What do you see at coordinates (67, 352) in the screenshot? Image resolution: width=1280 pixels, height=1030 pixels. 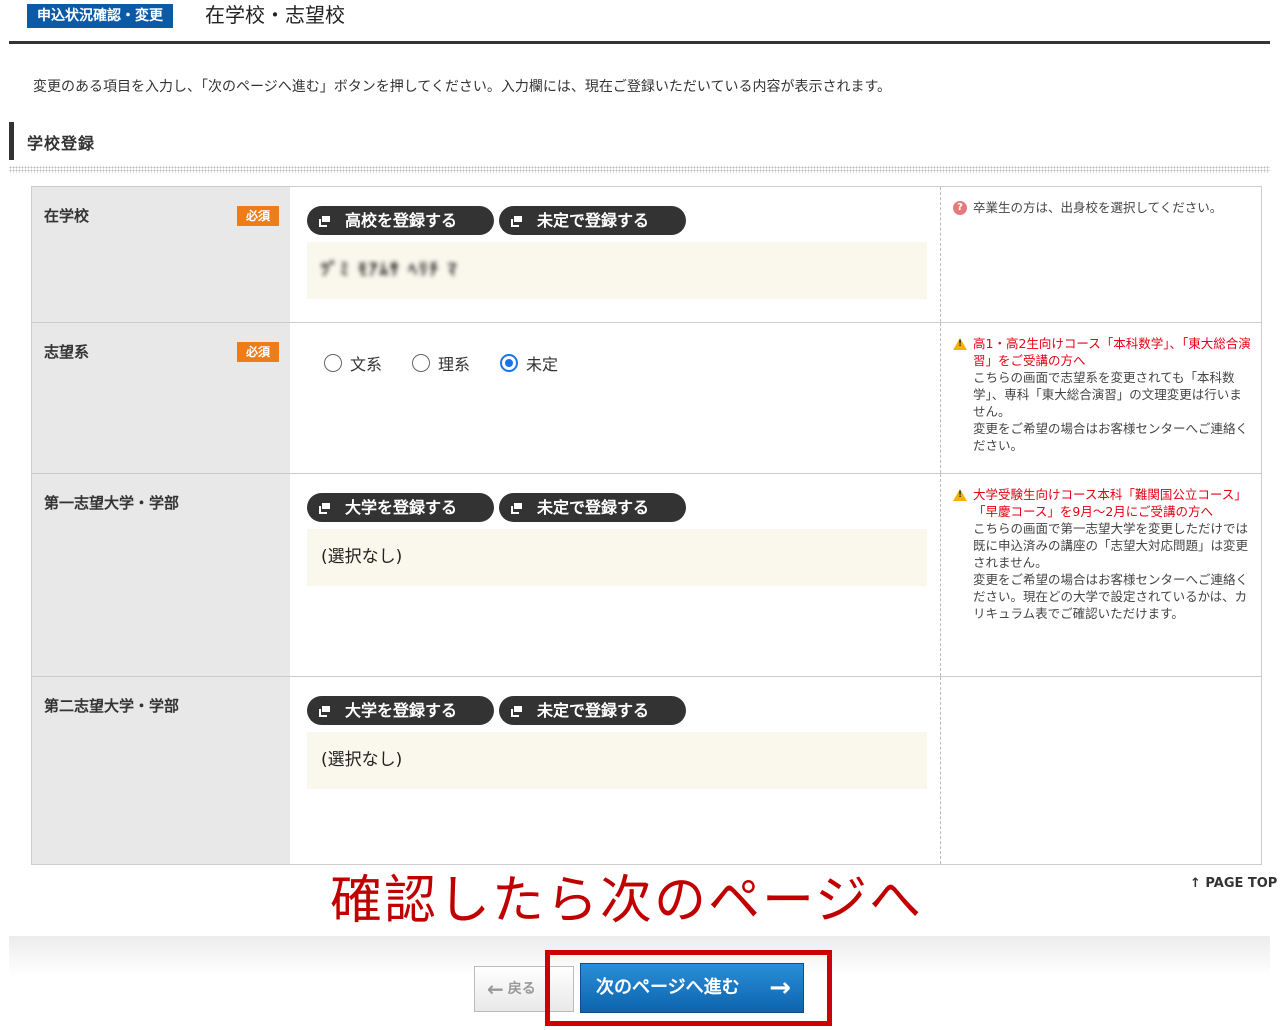 I see `track-label: 志望系` at bounding box center [67, 352].